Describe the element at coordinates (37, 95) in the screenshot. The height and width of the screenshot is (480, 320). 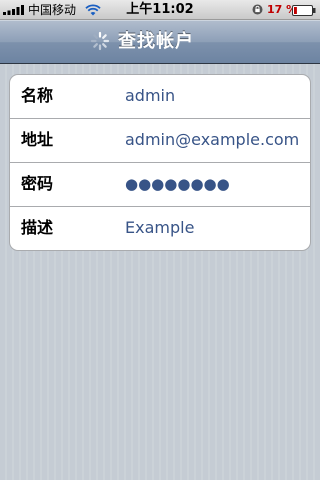
I see `name-label: 名称` at that location.